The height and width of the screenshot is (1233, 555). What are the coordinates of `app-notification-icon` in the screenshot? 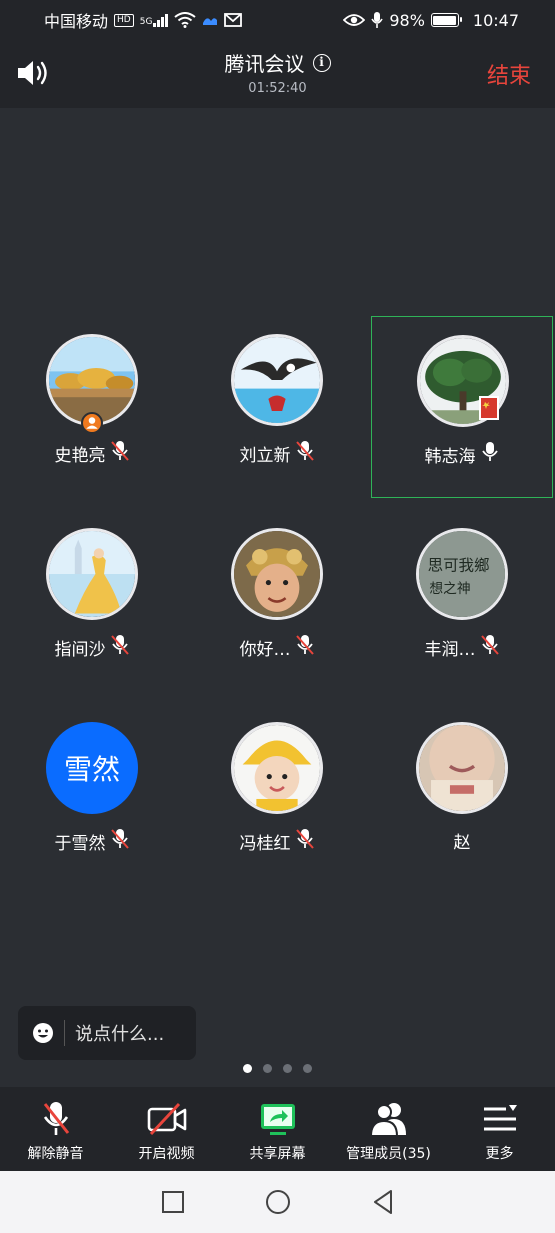 It's located at (209, 21).